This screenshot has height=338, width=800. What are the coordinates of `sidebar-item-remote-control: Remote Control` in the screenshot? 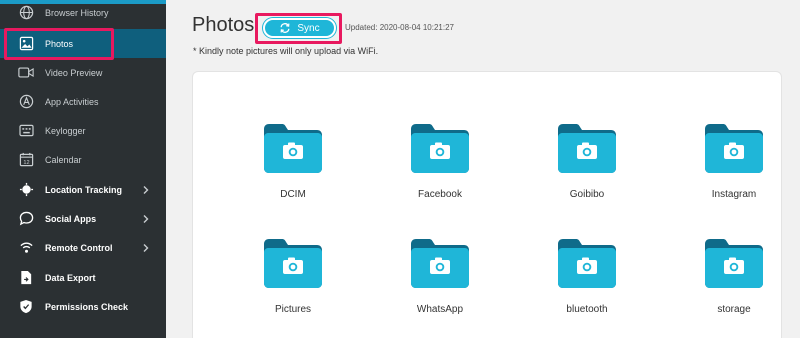 It's located at (83, 247).